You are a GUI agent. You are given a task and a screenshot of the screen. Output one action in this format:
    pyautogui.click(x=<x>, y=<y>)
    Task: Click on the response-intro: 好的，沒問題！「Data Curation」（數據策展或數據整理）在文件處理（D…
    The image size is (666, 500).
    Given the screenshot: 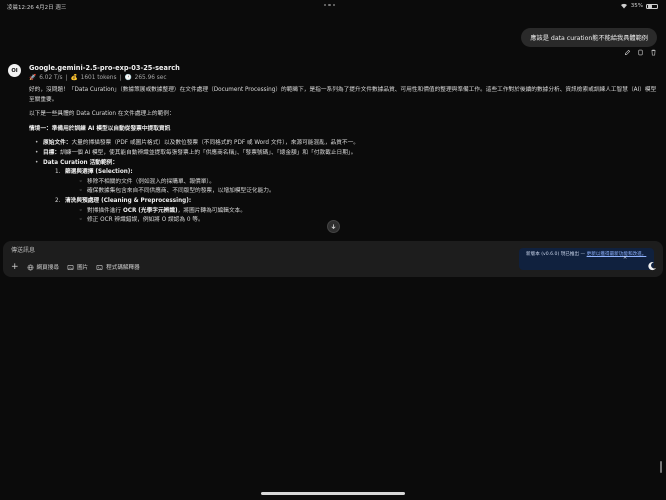 What is the action you would take?
    pyautogui.click(x=343, y=95)
    